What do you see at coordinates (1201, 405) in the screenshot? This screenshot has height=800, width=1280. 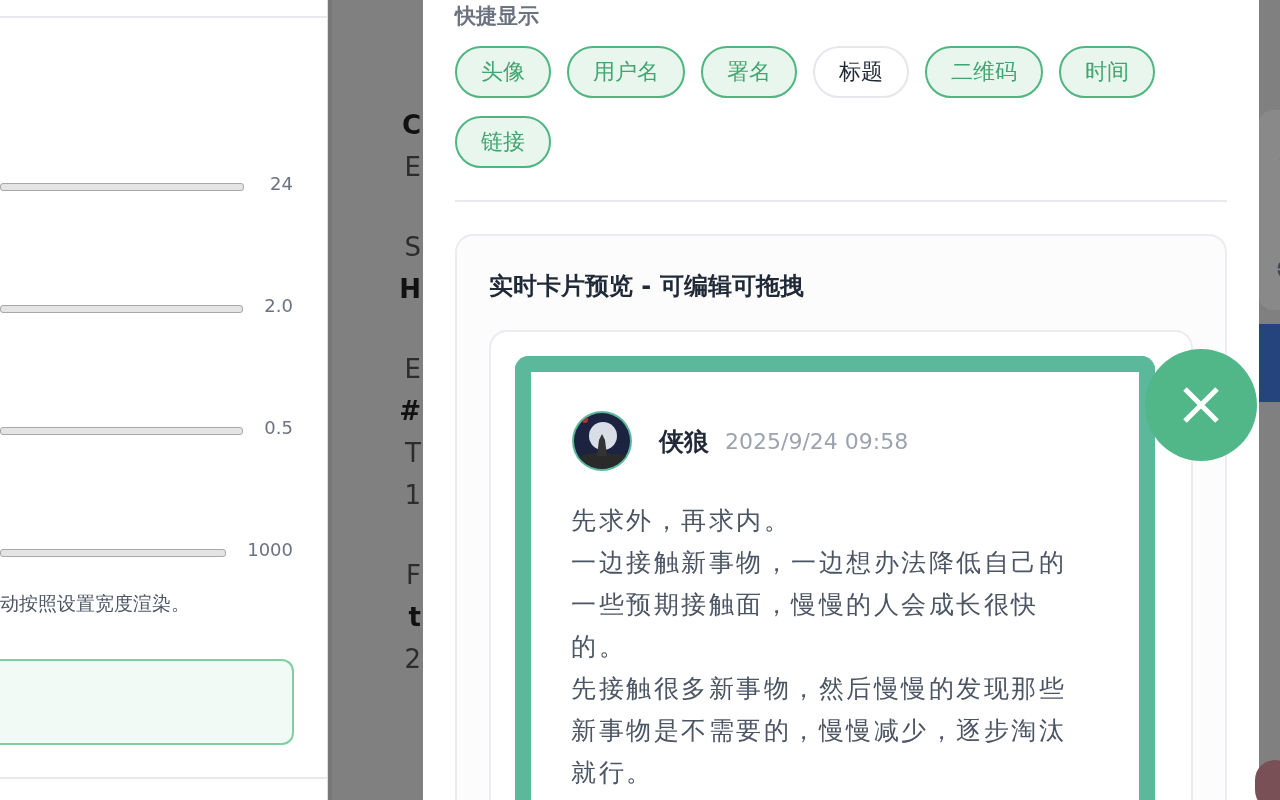 I see `close-icon` at bounding box center [1201, 405].